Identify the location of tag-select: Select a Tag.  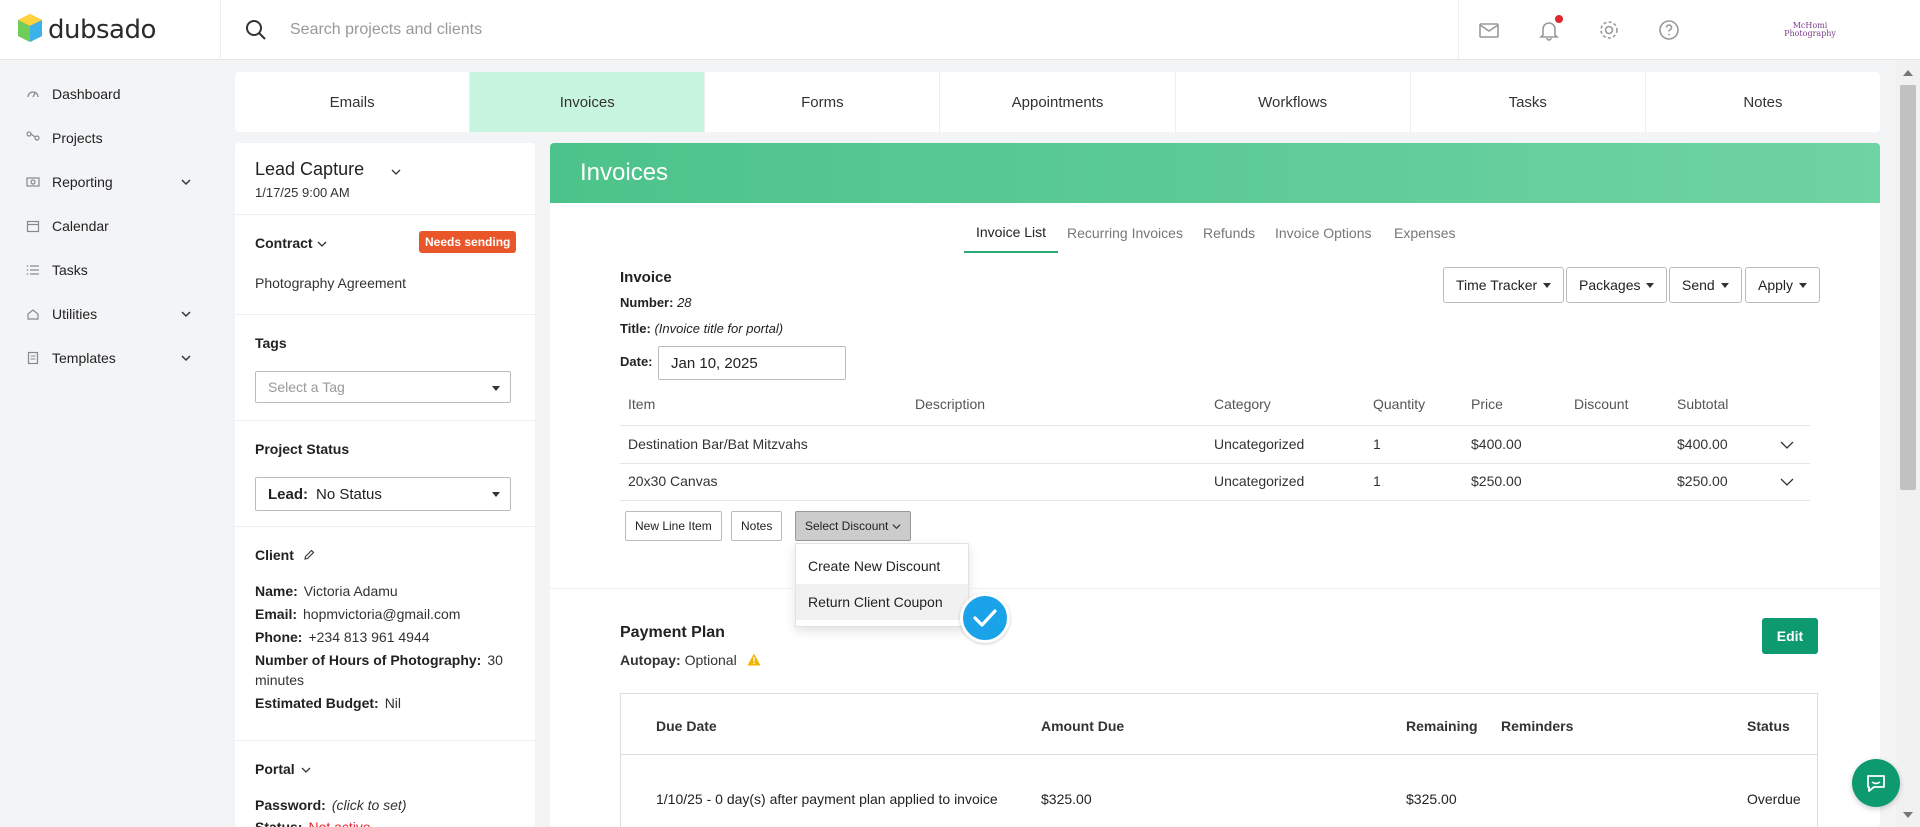
(383, 387).